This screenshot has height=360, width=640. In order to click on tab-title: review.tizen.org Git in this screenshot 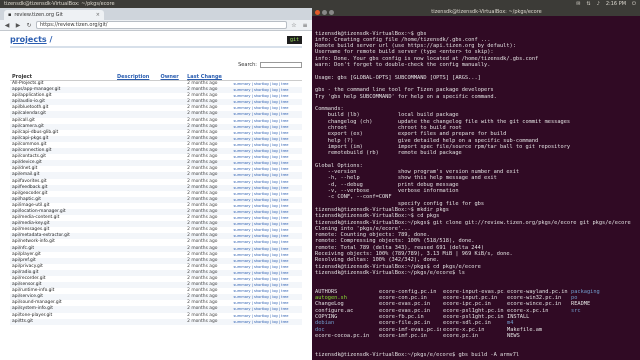, I will do `click(38, 15)`.